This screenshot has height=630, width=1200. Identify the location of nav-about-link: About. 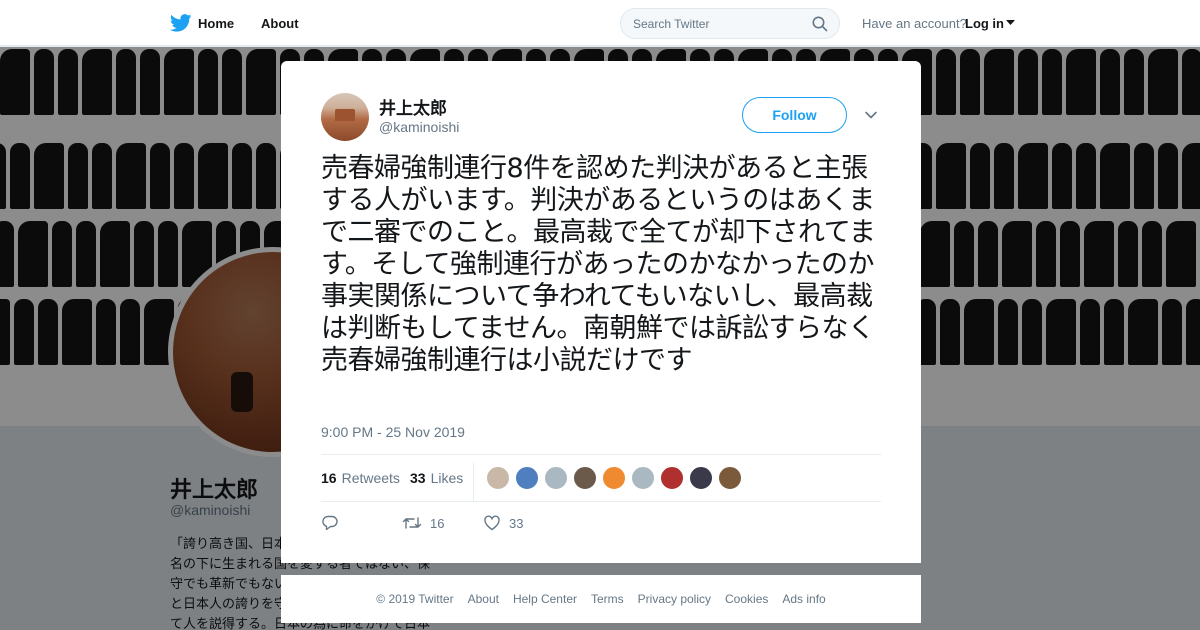
(280, 23).